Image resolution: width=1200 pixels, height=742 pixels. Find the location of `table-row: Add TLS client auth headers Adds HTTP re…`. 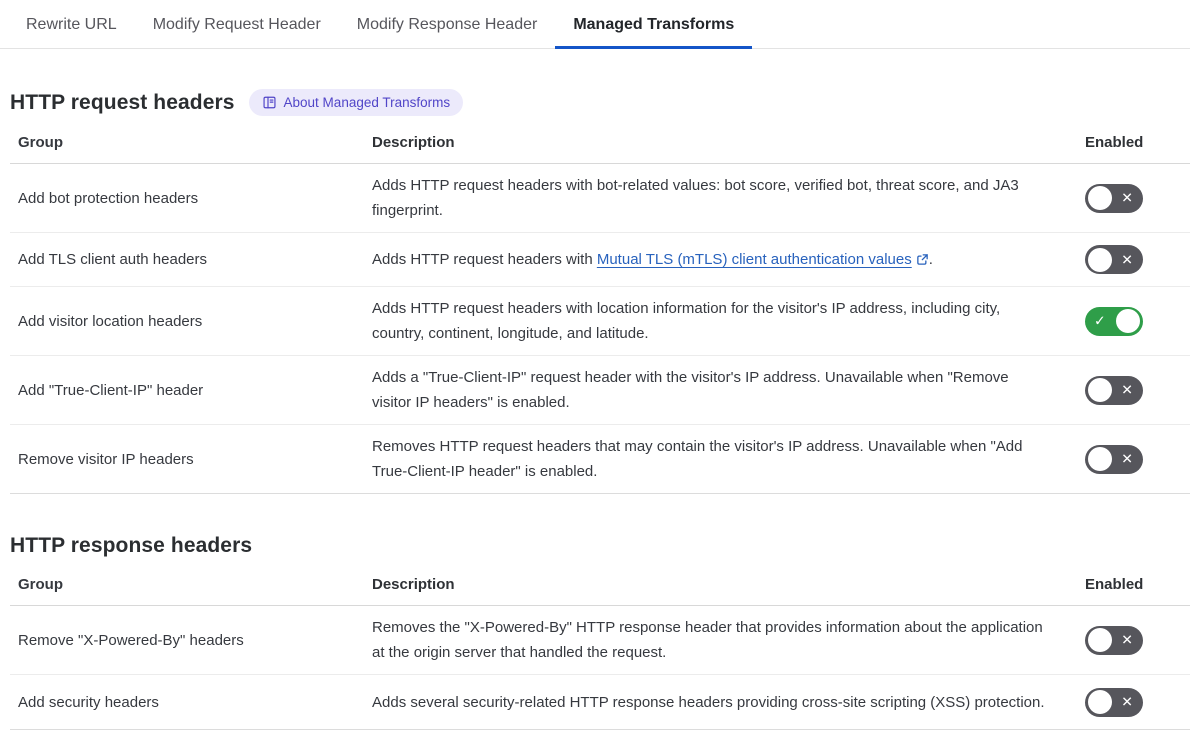

table-row: Add TLS client auth headers Adds HTTP re… is located at coordinates (600, 260).